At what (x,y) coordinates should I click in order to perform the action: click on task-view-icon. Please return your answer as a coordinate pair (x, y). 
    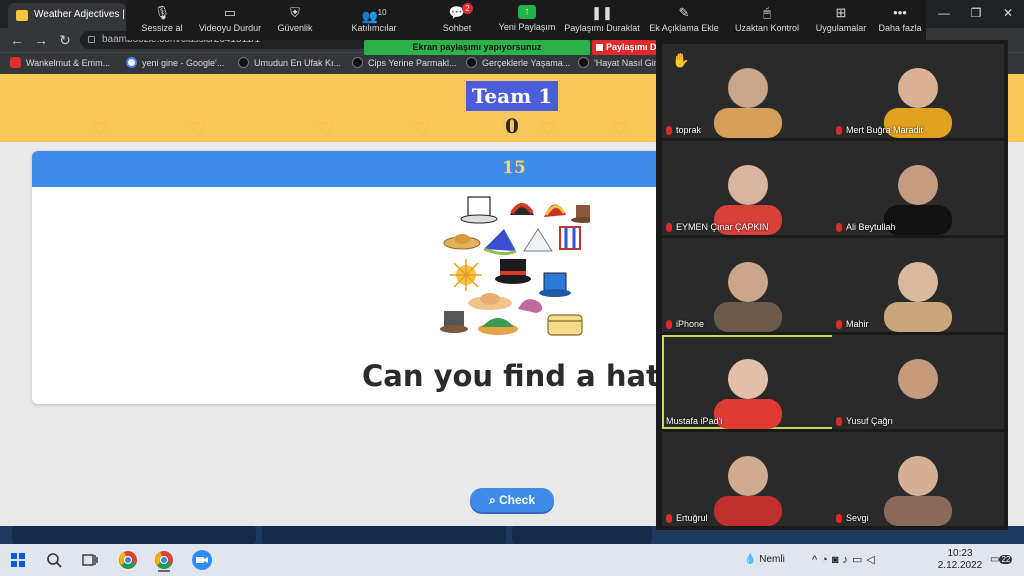
    Looking at the image, I should click on (90, 560).